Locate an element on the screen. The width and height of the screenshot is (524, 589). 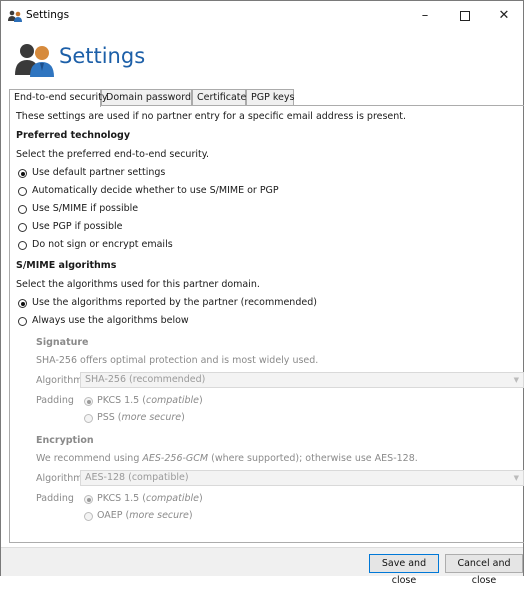
encryption-padding-label: Padding is located at coordinates (55, 498).